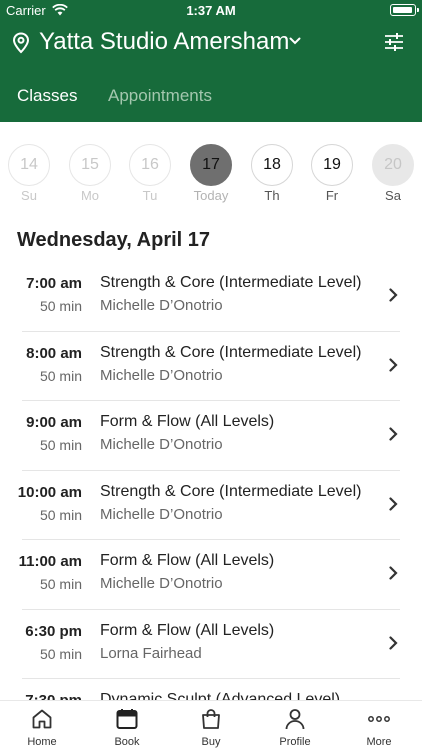 This screenshot has width=422, height=750. Describe the element at coordinates (53, 696) in the screenshot. I see `class-time: 7:30 pm` at that location.